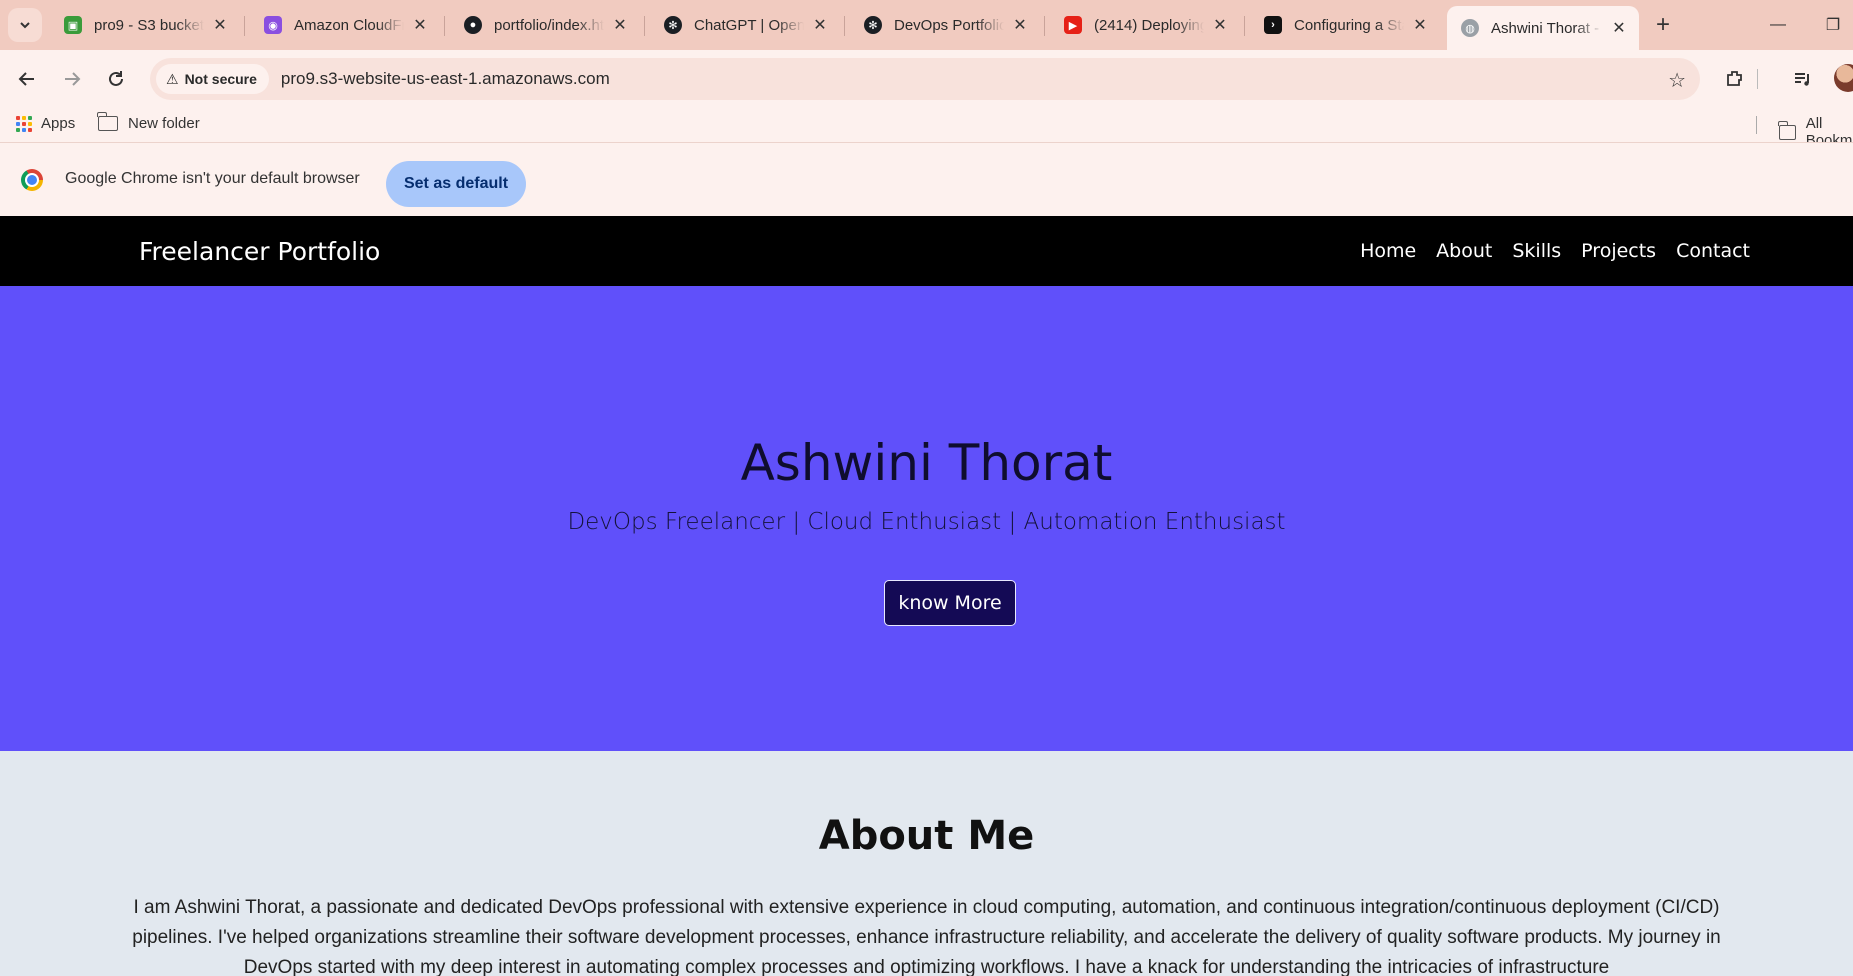 The image size is (1853, 976). What do you see at coordinates (58, 123) in the screenshot?
I see `bookmark-label: Apps` at bounding box center [58, 123].